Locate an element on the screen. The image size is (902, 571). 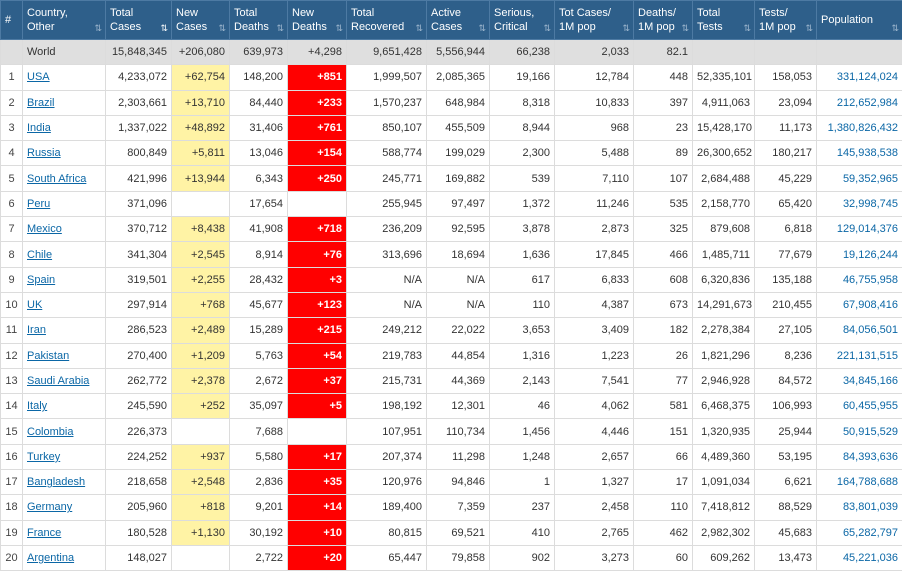
new-deaths-cell: +3 is located at coordinates (317, 279).